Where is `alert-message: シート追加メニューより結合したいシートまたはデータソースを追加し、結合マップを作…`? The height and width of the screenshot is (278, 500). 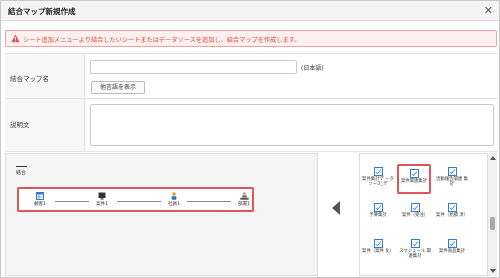
alert-message: シート追加メニューより結合したいシートまたはデータソースを追加し、結合マップを作… is located at coordinates (162, 40).